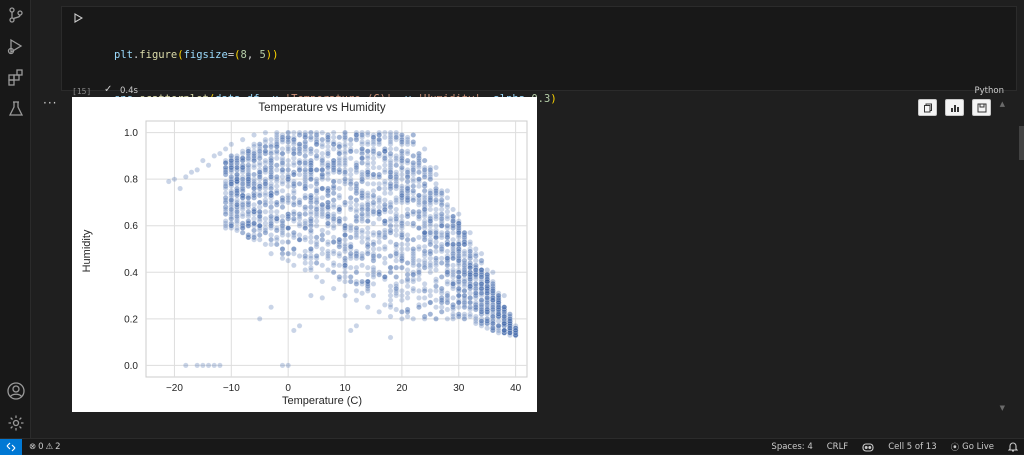  I want to click on scroll-down-arrow-icon: ▼, so click(1002, 408).